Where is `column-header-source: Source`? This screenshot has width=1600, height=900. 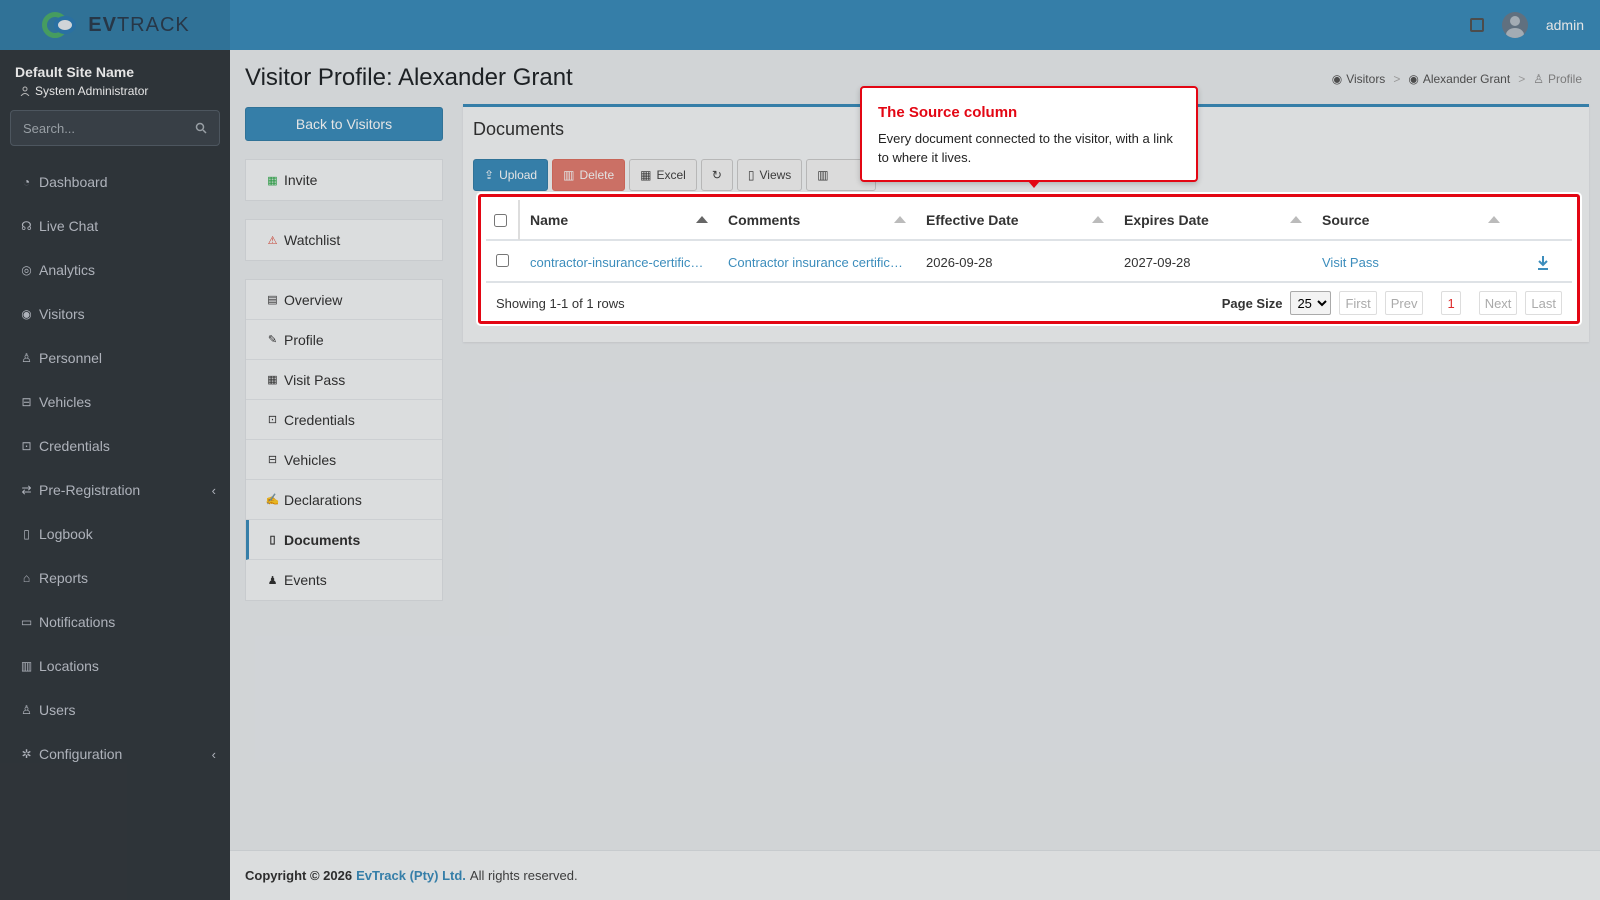 column-header-source: Source is located at coordinates (1441, 220).